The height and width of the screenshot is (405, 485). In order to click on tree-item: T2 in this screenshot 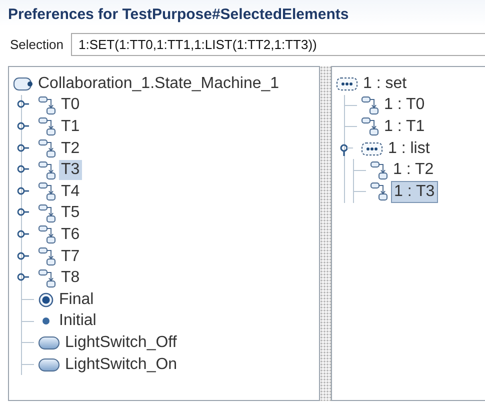, I will do `click(70, 148)`.